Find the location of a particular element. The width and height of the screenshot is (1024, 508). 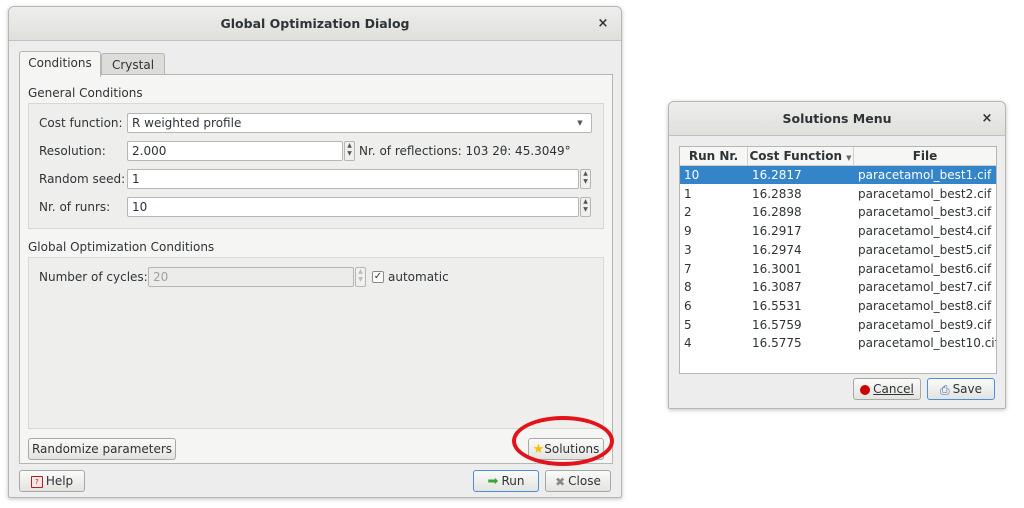

solutions-title: Solutions Menu is located at coordinates (837, 118).